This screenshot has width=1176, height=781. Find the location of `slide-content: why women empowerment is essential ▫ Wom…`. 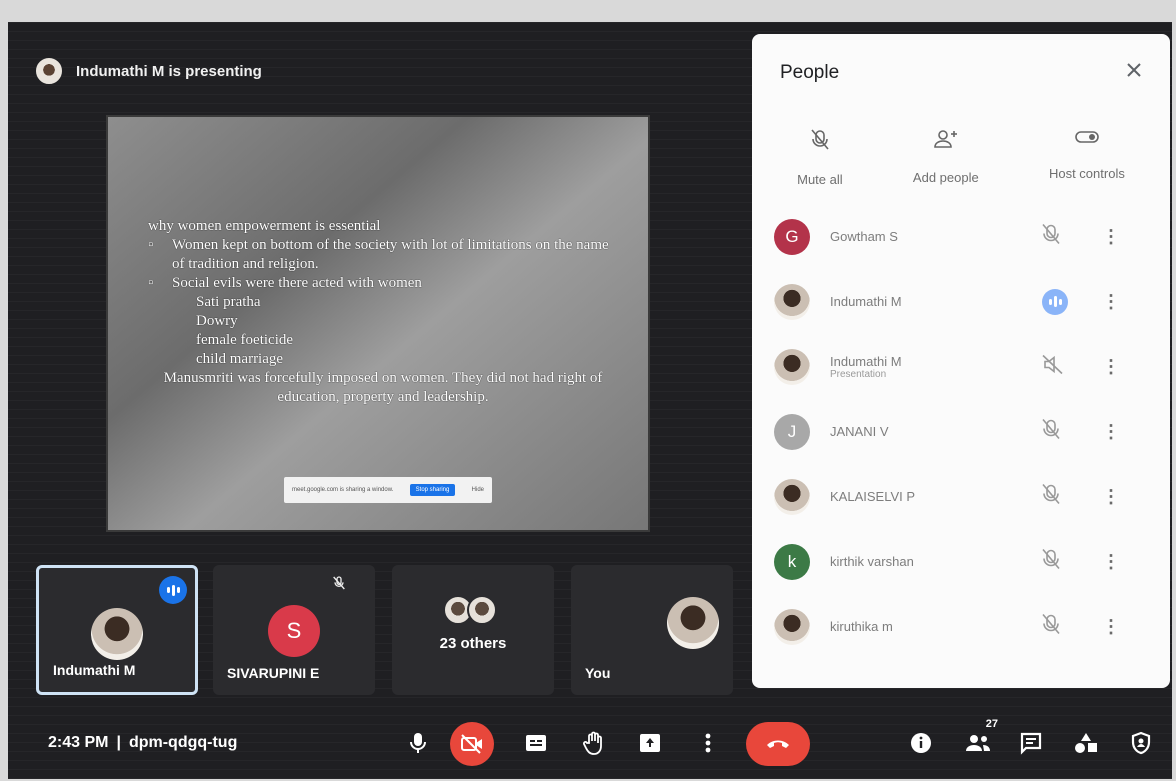

slide-content: why women empowerment is essential ▫ Wom… is located at coordinates (383, 312).